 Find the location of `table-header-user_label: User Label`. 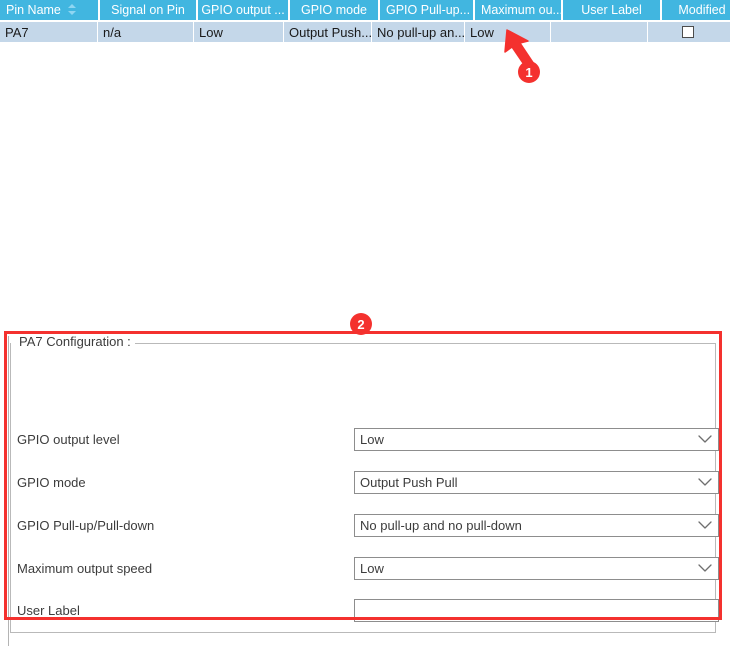

table-header-user_label: User Label is located at coordinates (611, 10).